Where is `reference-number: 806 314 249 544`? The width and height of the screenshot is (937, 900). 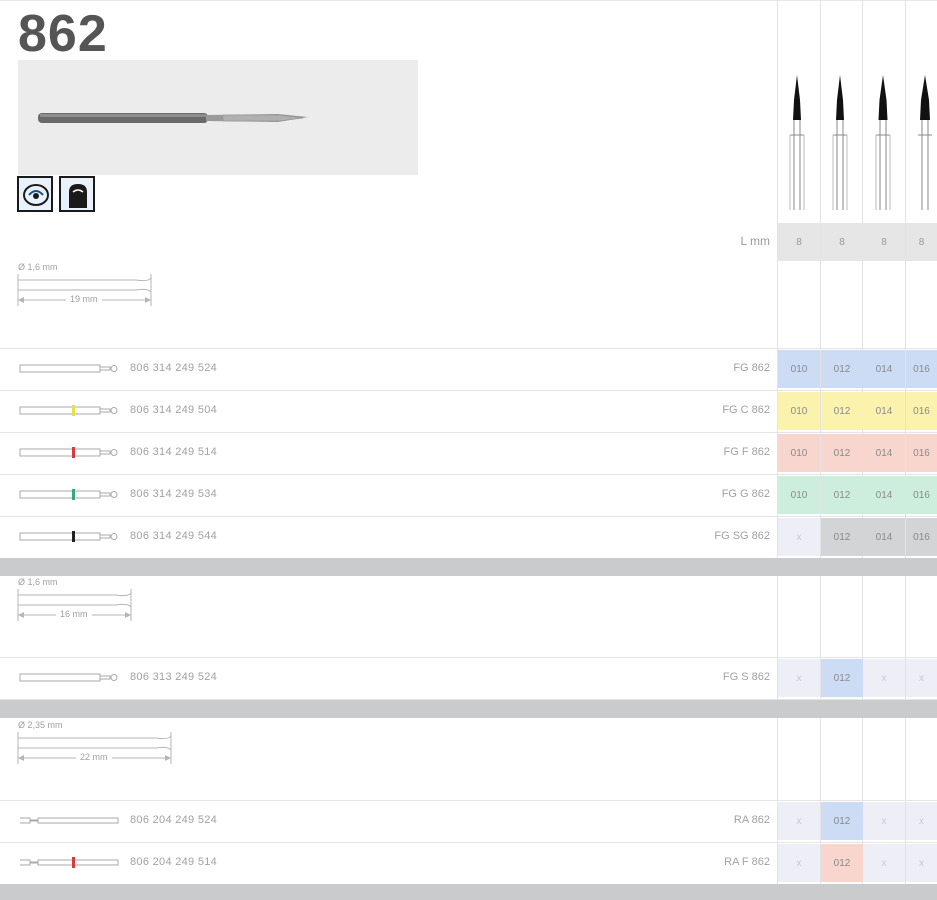
reference-number: 806 314 249 544 is located at coordinates (174, 536).